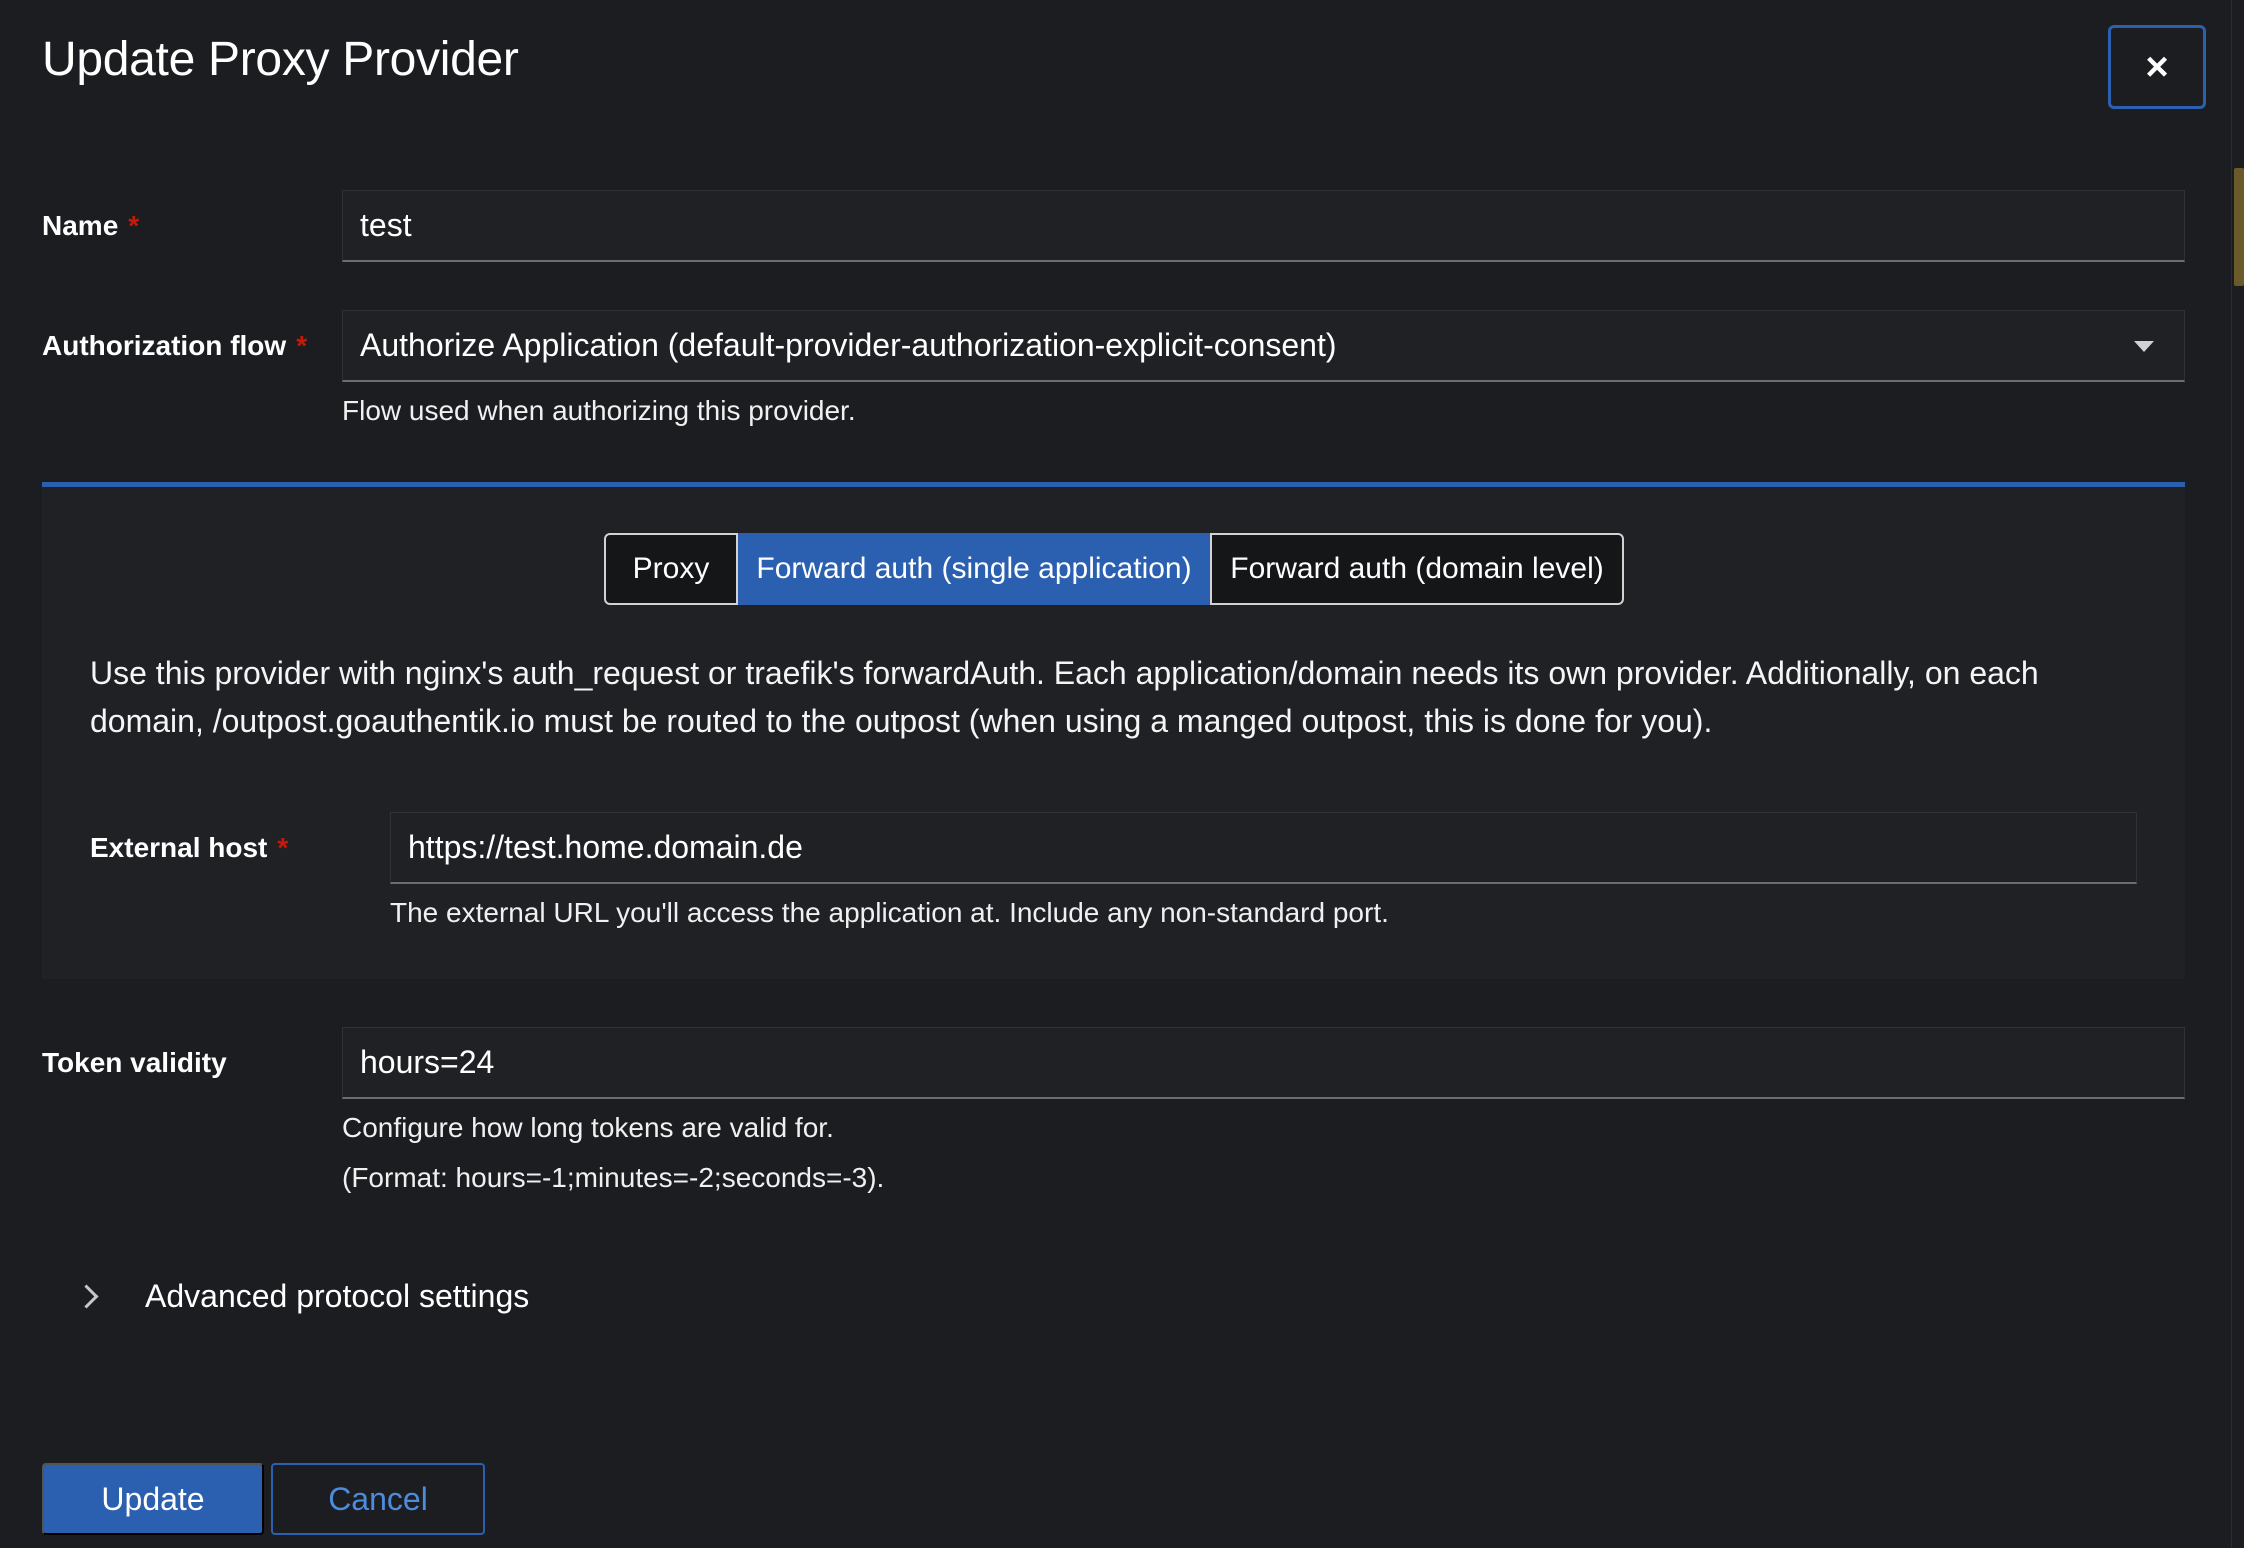 The width and height of the screenshot is (2244, 1548). I want to click on name-label: Name *, so click(90, 226).